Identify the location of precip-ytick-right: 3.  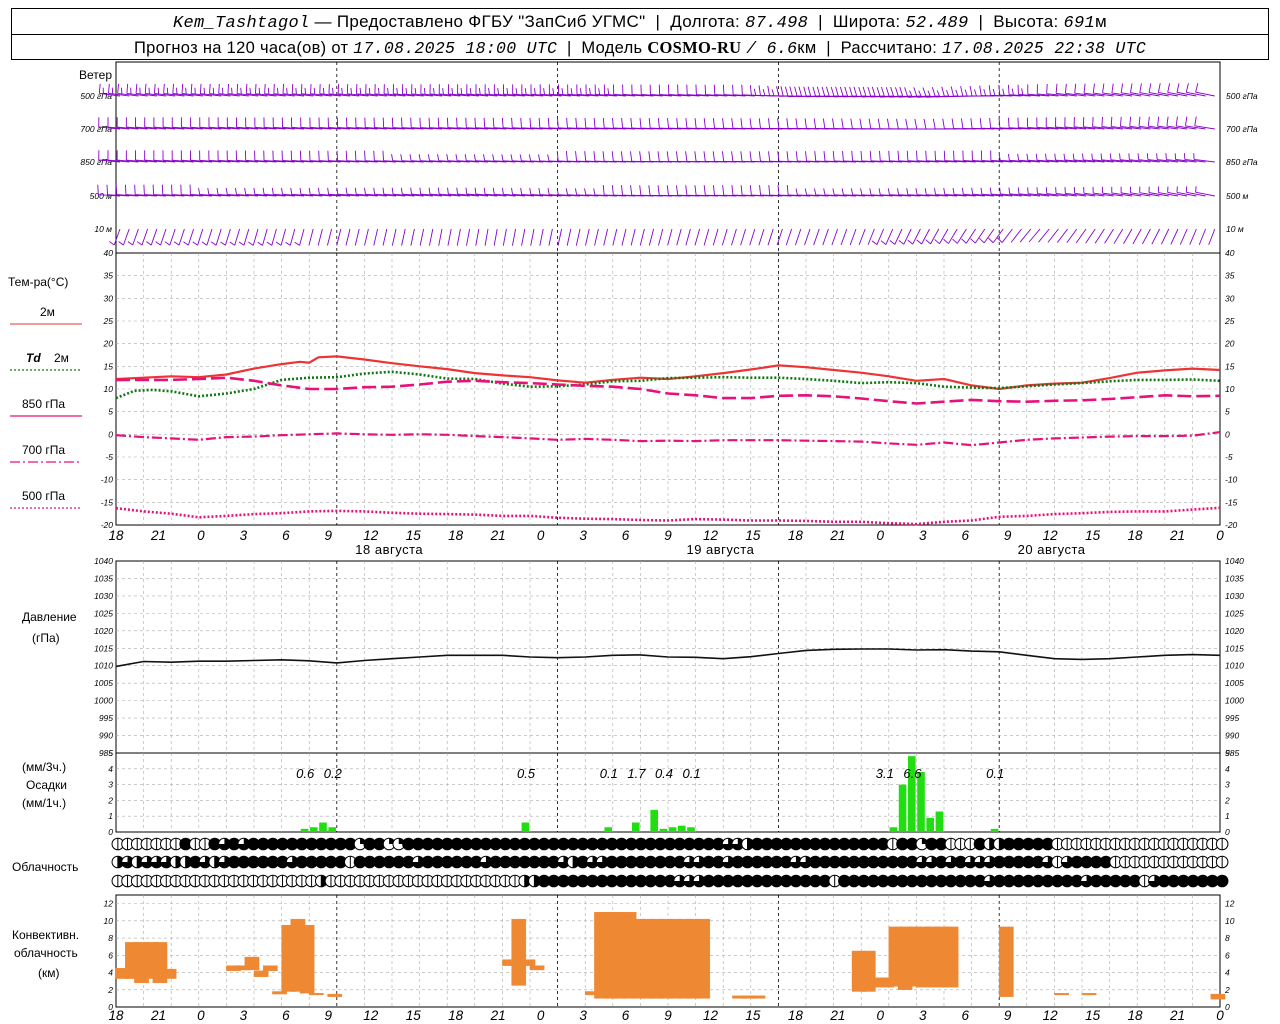
(1227, 785).